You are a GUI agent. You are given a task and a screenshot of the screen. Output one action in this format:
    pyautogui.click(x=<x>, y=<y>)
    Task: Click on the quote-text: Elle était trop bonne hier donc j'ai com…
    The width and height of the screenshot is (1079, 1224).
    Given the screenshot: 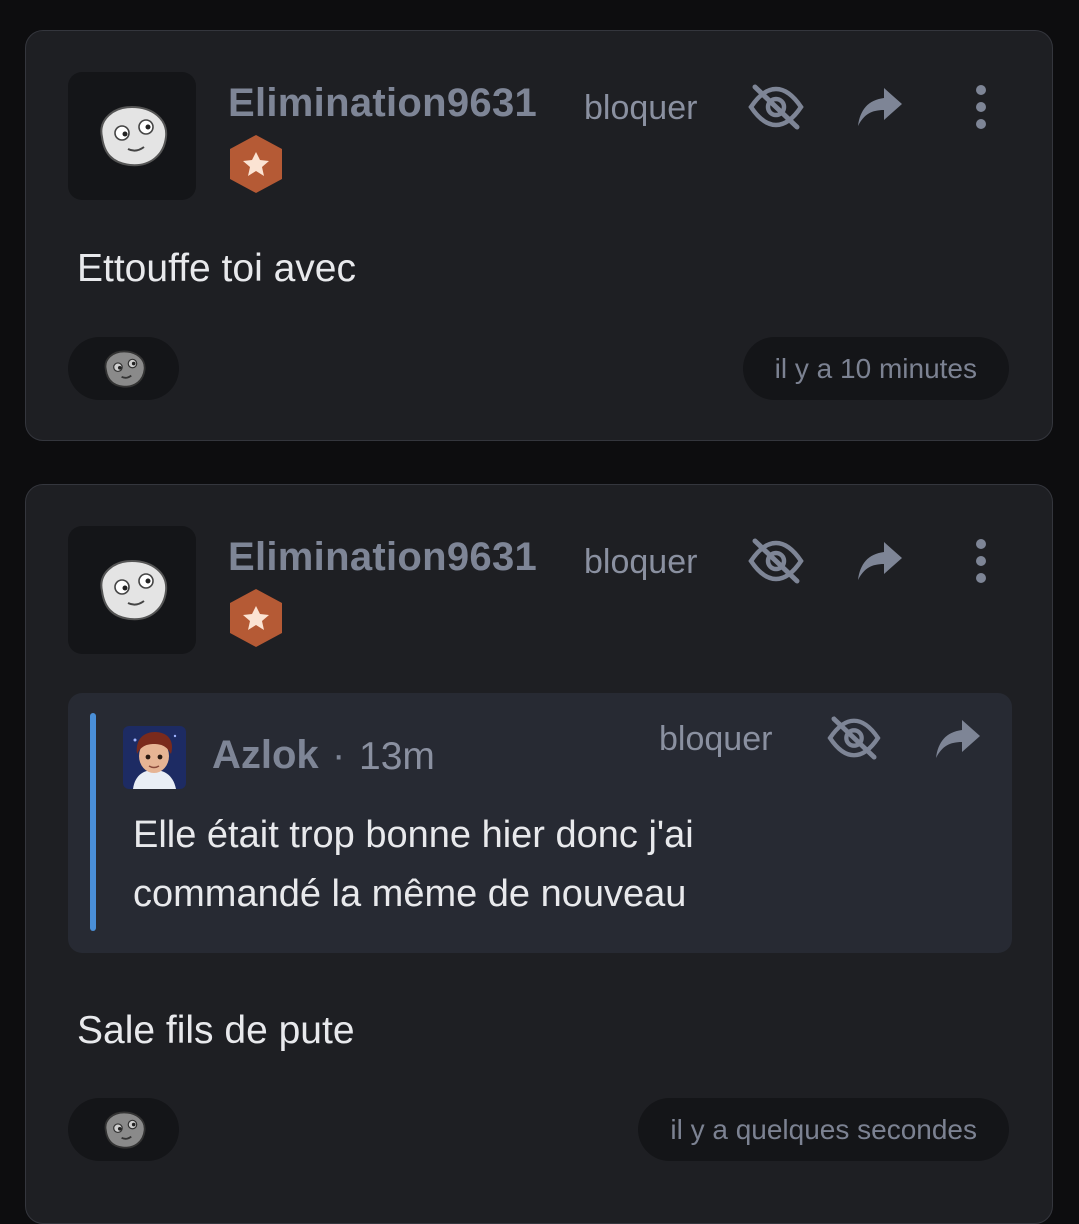 What is the action you would take?
    pyautogui.click(x=413, y=864)
    